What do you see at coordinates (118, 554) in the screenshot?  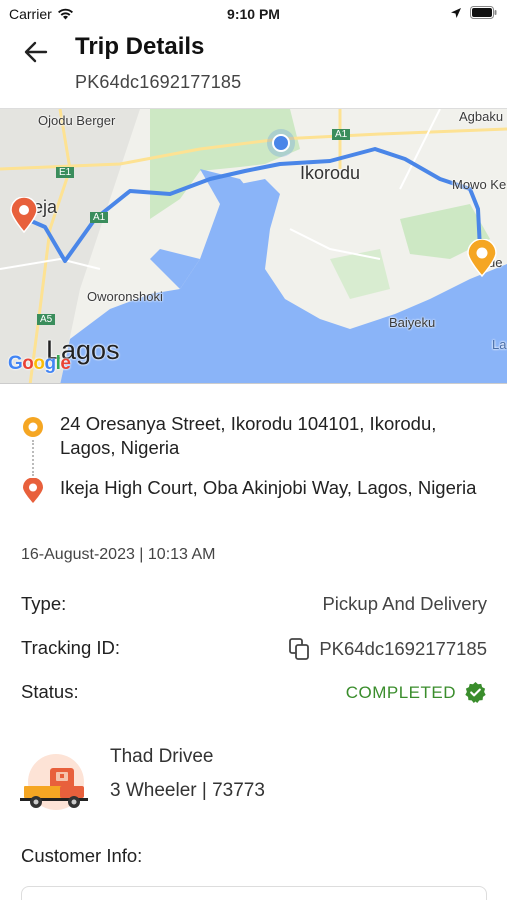 I see `trip-datetime: 16-August-2023 | 10:13 AM` at bounding box center [118, 554].